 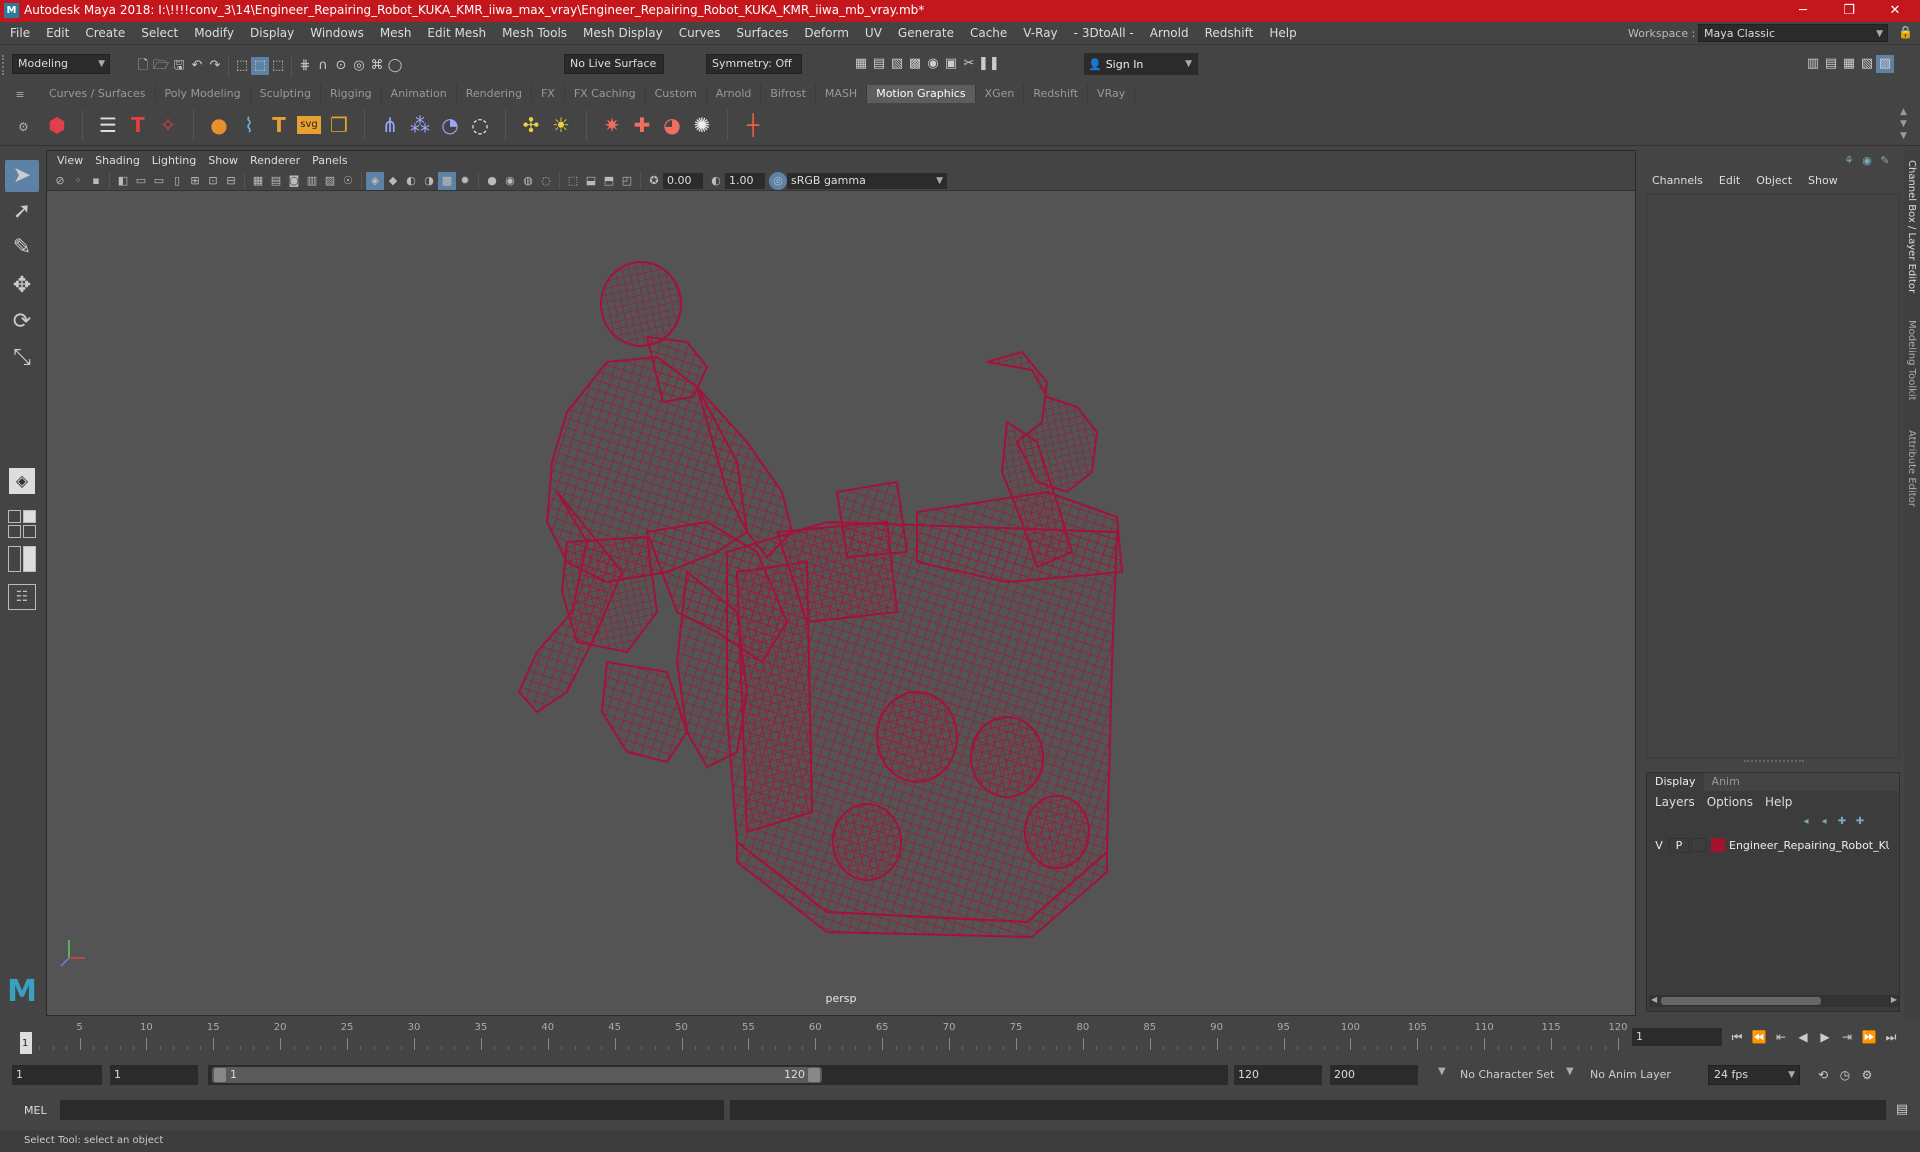 What do you see at coordinates (60, 181) in the screenshot?
I see `camera-select-icon: ⊘` at bounding box center [60, 181].